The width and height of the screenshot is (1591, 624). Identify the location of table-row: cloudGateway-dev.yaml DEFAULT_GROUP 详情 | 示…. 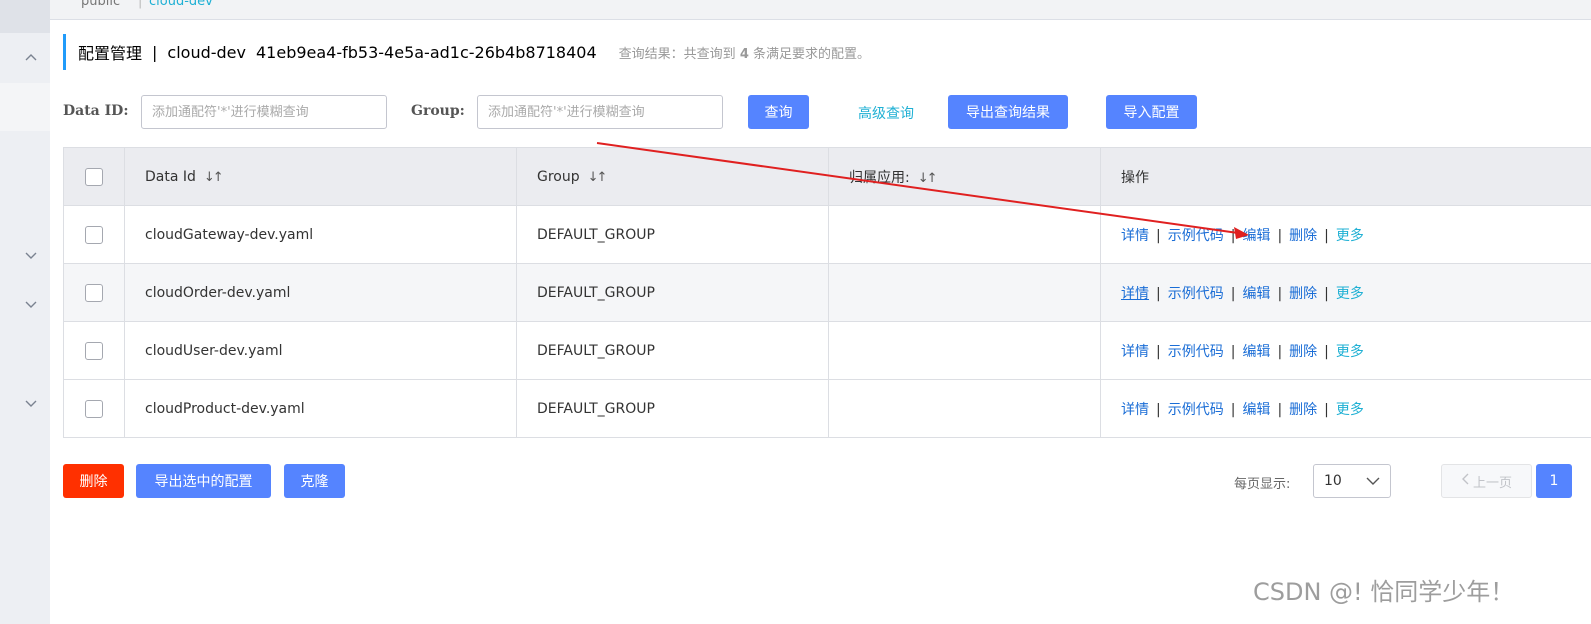
(827, 234).